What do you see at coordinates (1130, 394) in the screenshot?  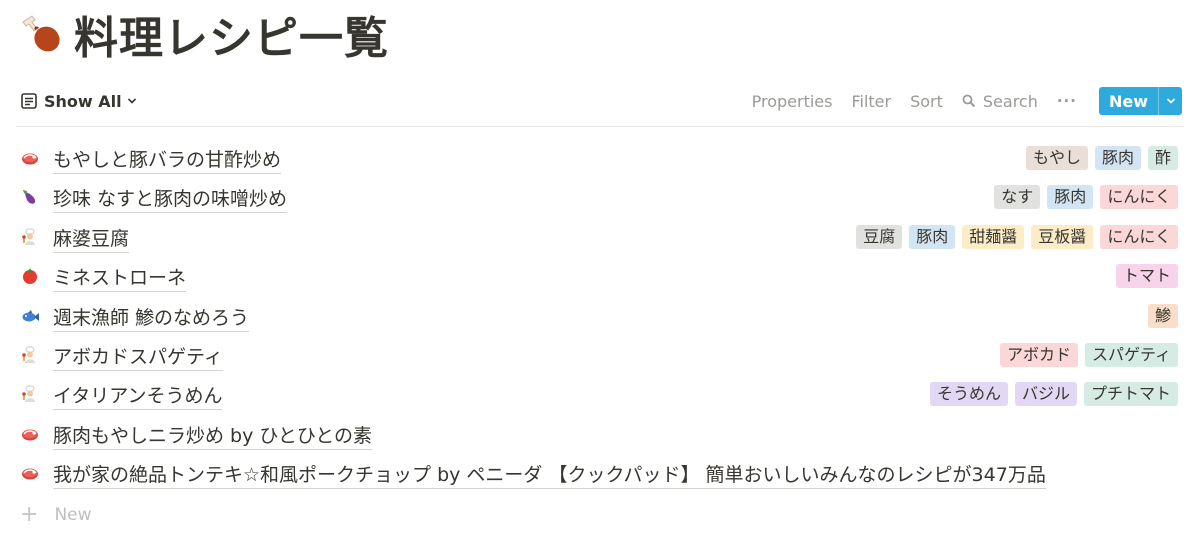 I see `ingredient-tag: プチトマト` at bounding box center [1130, 394].